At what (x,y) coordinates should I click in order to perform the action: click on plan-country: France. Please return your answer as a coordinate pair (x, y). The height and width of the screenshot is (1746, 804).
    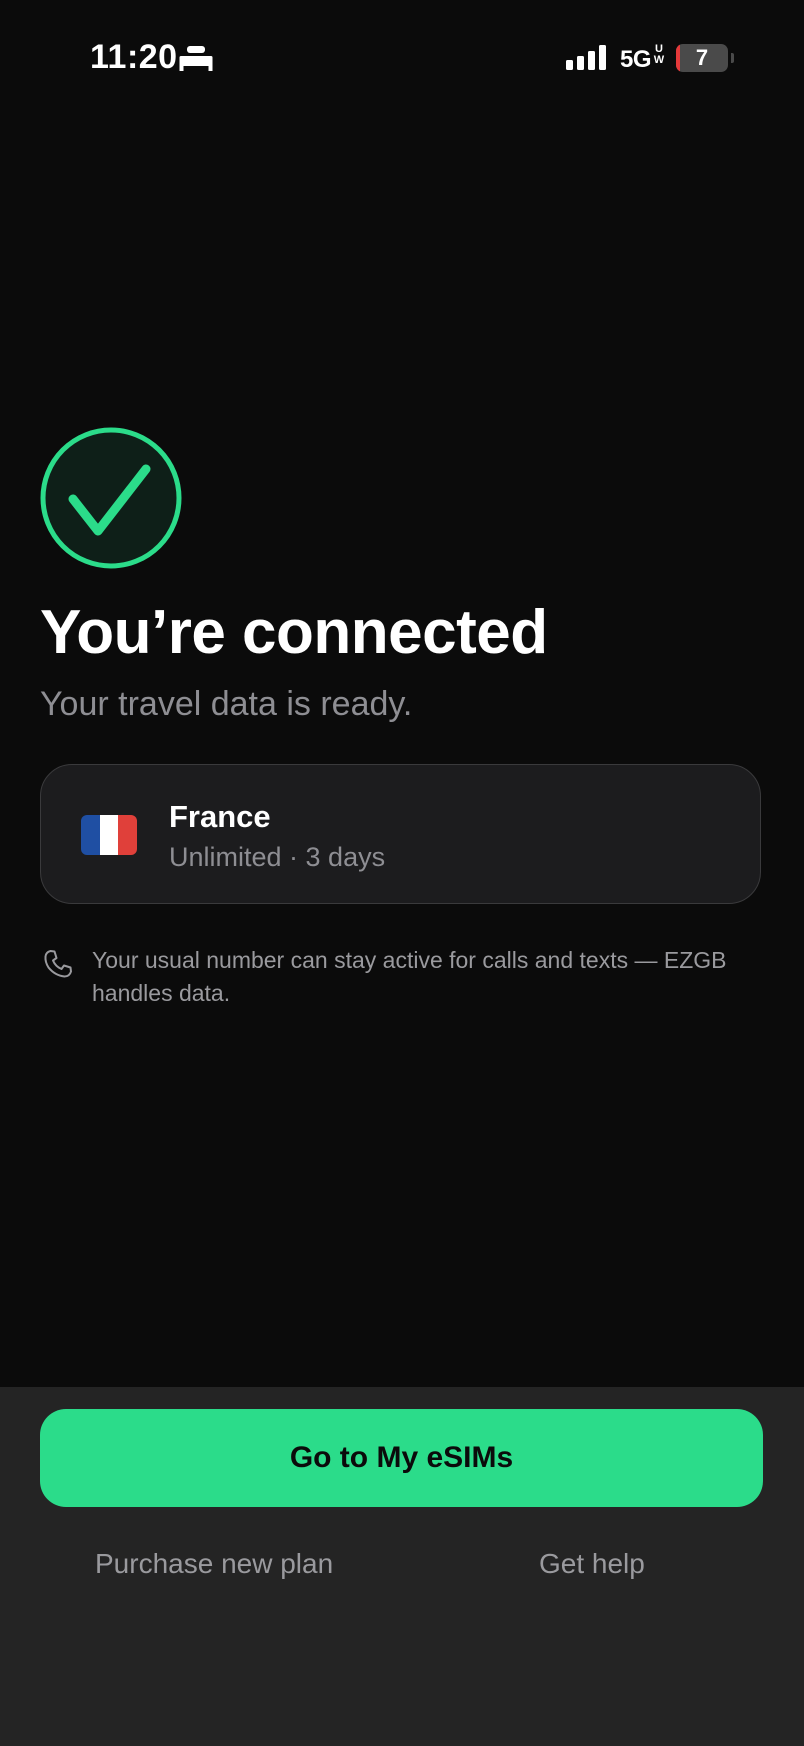
    Looking at the image, I should click on (220, 816).